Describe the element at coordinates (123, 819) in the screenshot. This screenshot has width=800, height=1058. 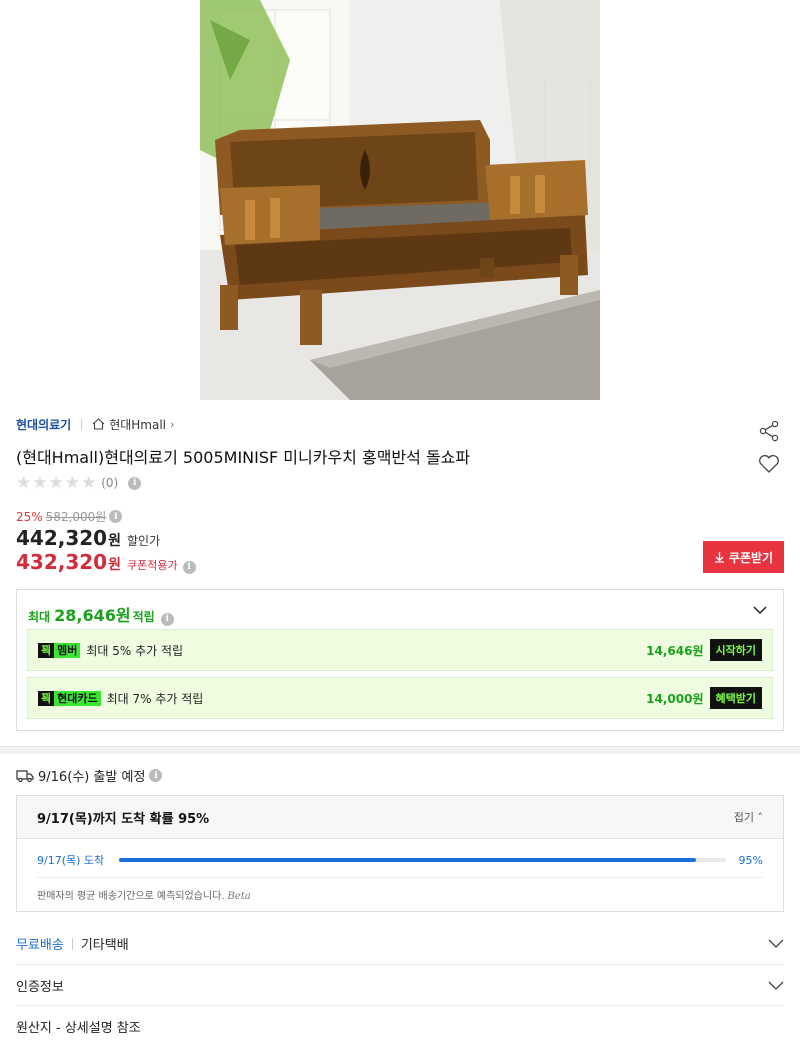
I see `delivery-estimate-title: 9/17(목)까지 도착 확률 95%` at that location.